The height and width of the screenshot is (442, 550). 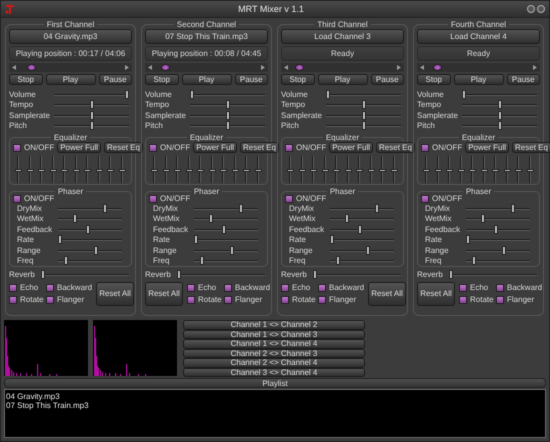 I want to click on crossfade-button: Channel 2 <> Channel 4, so click(x=274, y=363).